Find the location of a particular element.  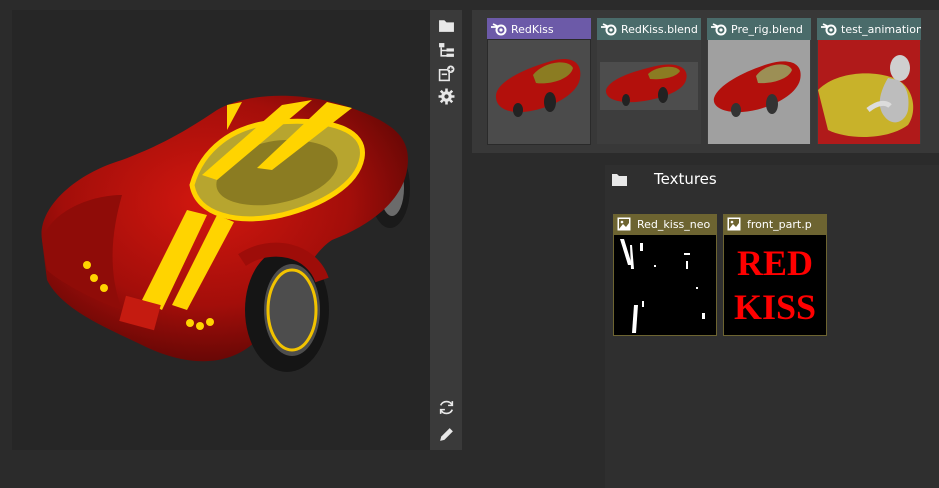

file-card-header: Pre_rig.blend is located at coordinates (759, 29).